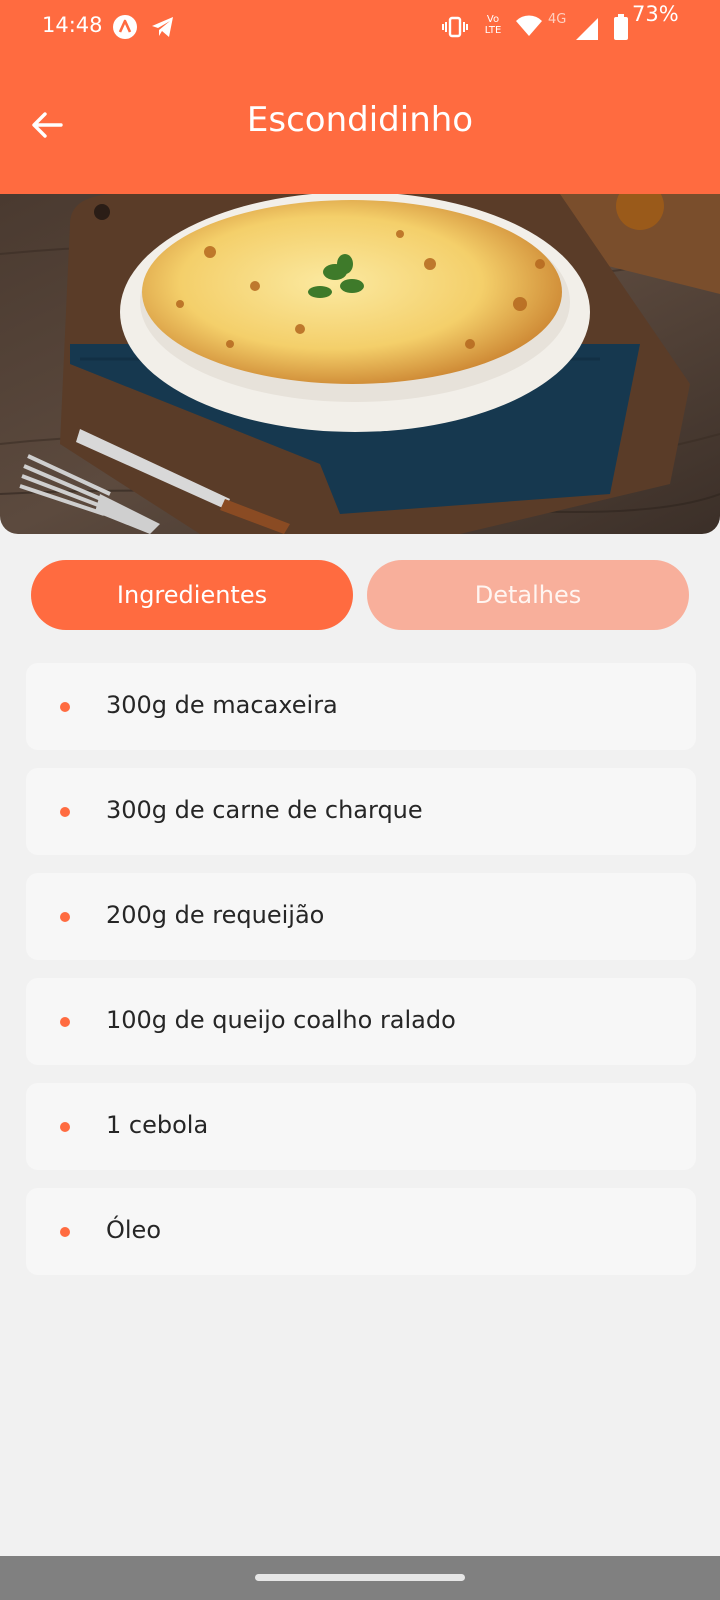  I want to click on vibrate-icon, so click(455, 29).